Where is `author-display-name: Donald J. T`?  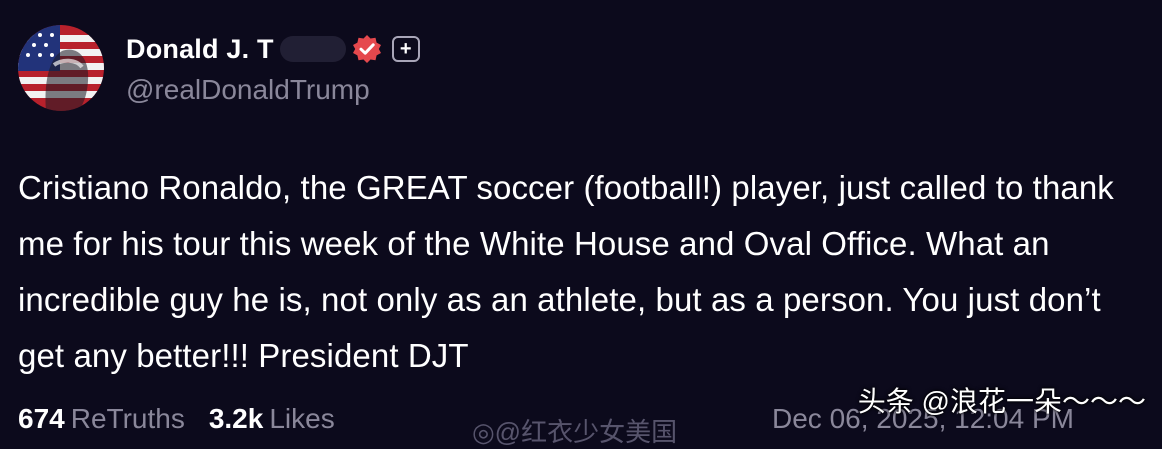 author-display-name: Donald J. T is located at coordinates (200, 49).